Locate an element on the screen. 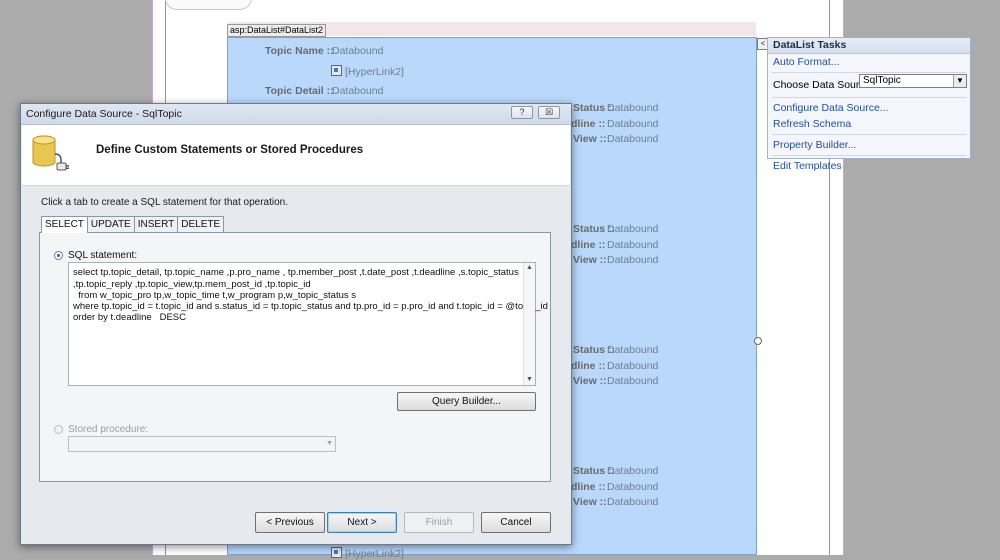 This screenshot has width=1000, height=560. stored-procedure-radio is located at coordinates (58, 429).